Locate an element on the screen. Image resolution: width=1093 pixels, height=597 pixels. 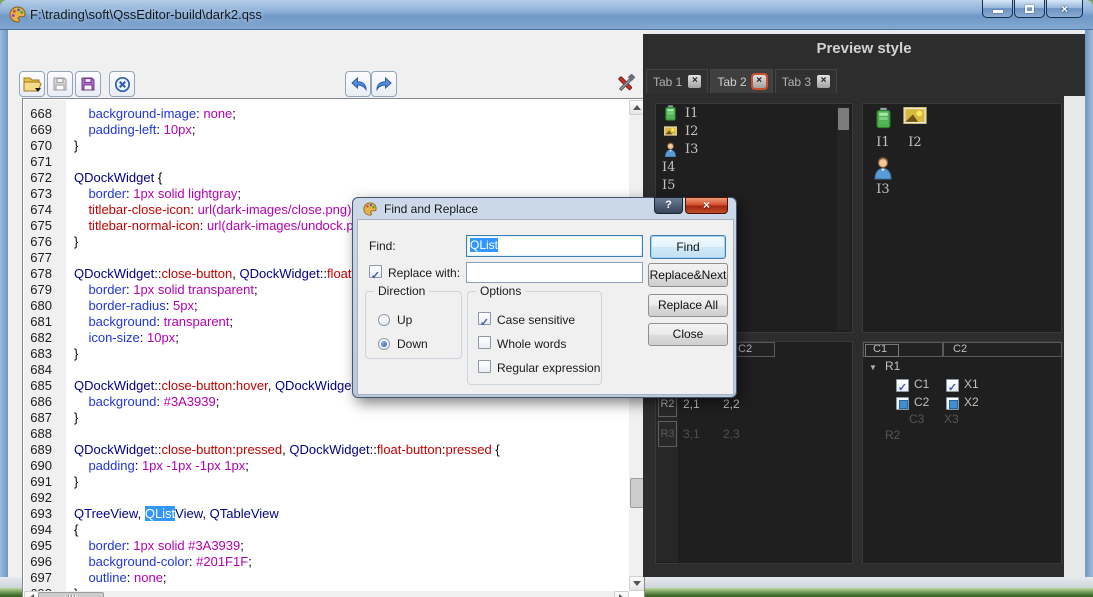
icon-list-item: I2 is located at coordinates (915, 128).